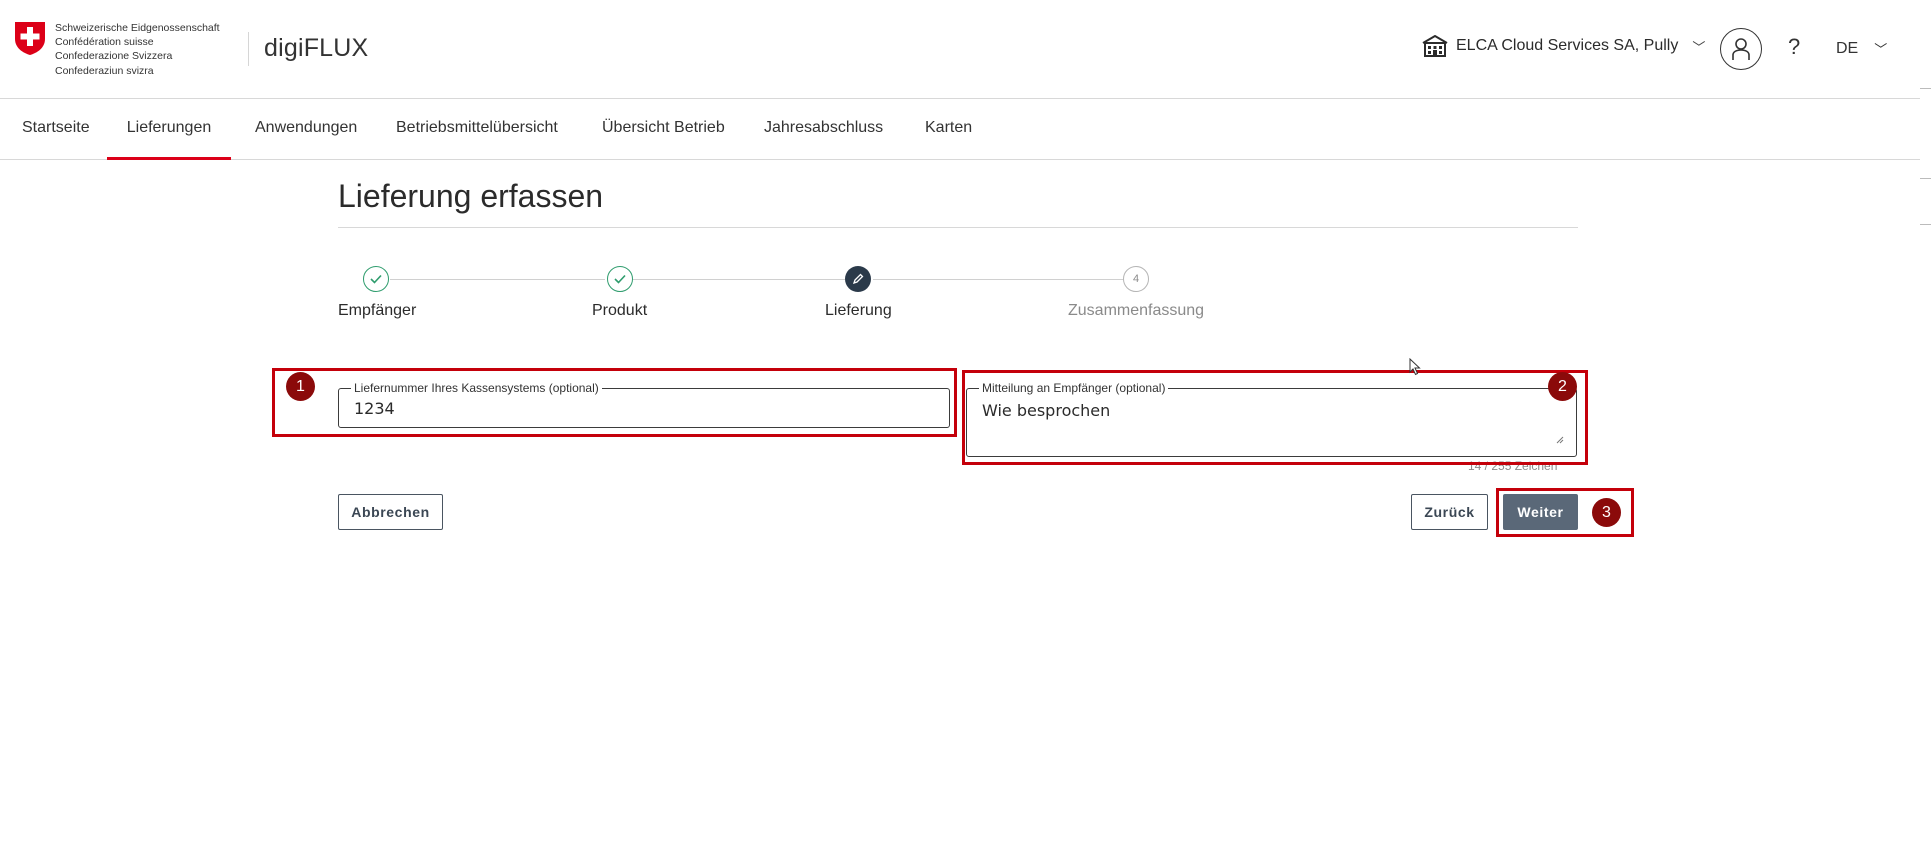  Describe the element at coordinates (316, 48) in the screenshot. I see `app-name: digiFLUX` at that location.